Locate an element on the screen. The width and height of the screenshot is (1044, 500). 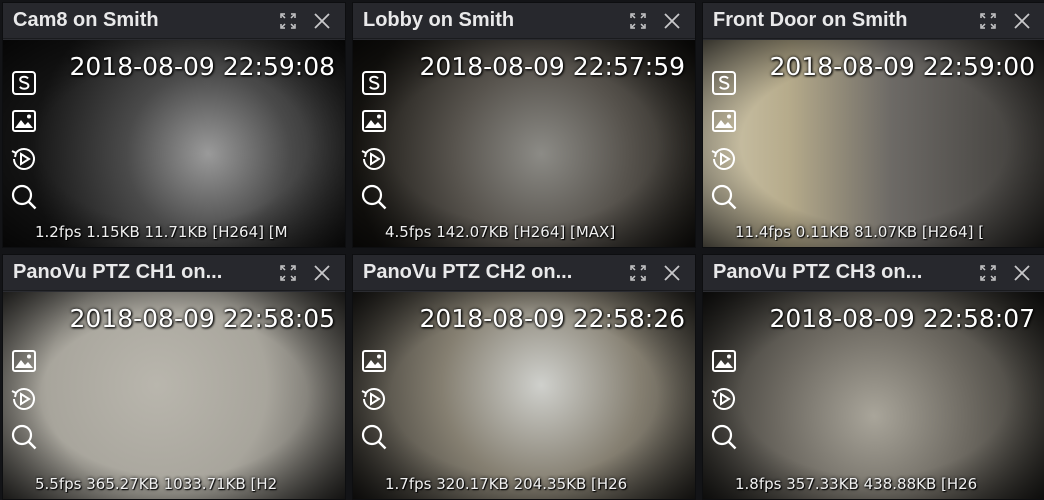
tile-title: Lobby on Smith is located at coordinates (439, 20).